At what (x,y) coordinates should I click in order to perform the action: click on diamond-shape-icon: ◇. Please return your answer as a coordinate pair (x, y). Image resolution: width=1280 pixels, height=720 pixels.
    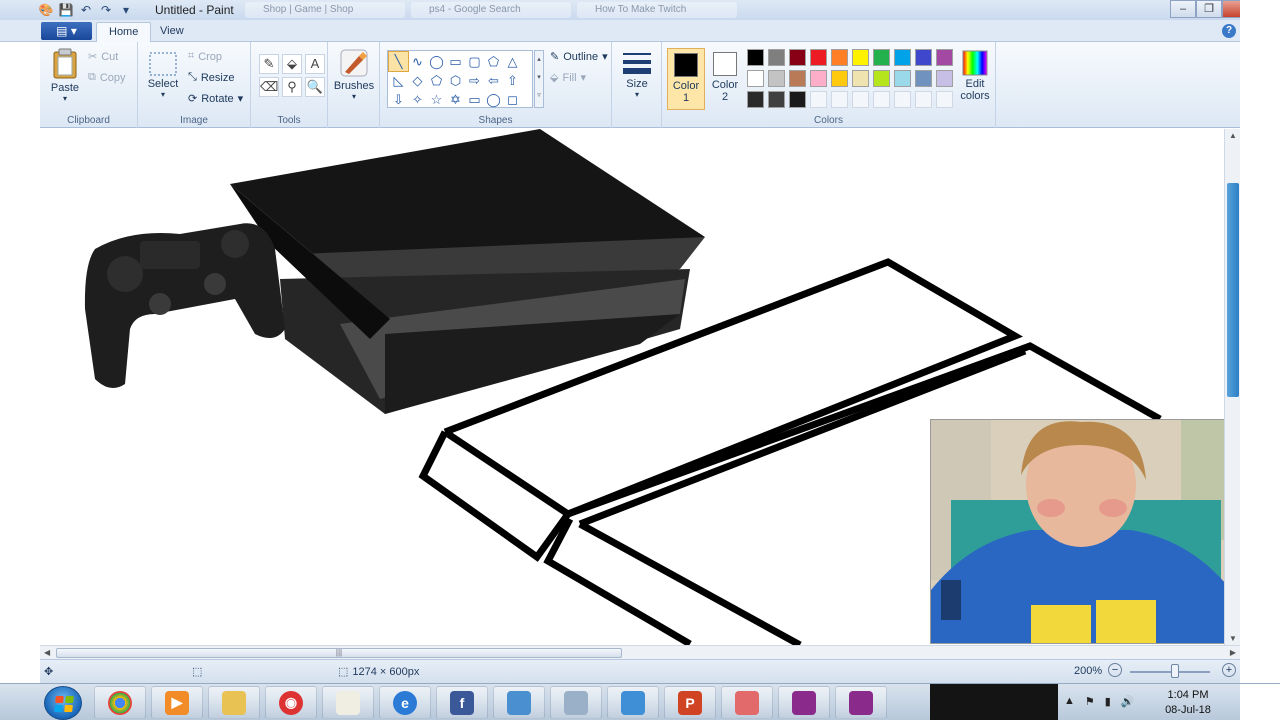
    Looking at the image, I should click on (417, 80).